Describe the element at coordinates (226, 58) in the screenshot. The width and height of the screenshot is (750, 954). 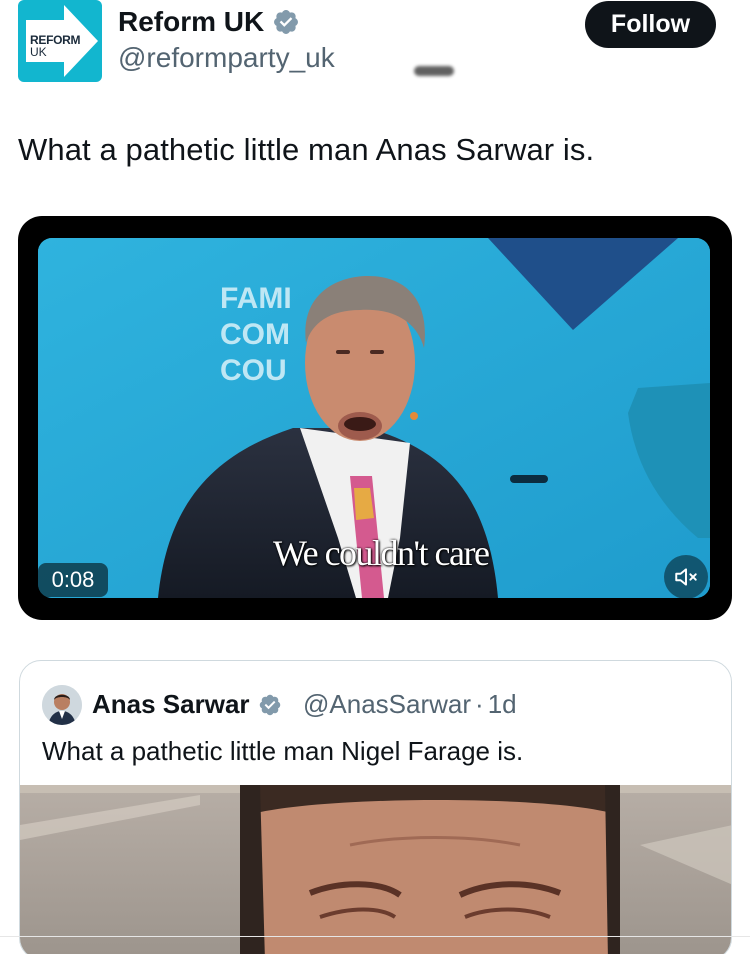
I see `author-handle: @reformparty_uk` at that location.